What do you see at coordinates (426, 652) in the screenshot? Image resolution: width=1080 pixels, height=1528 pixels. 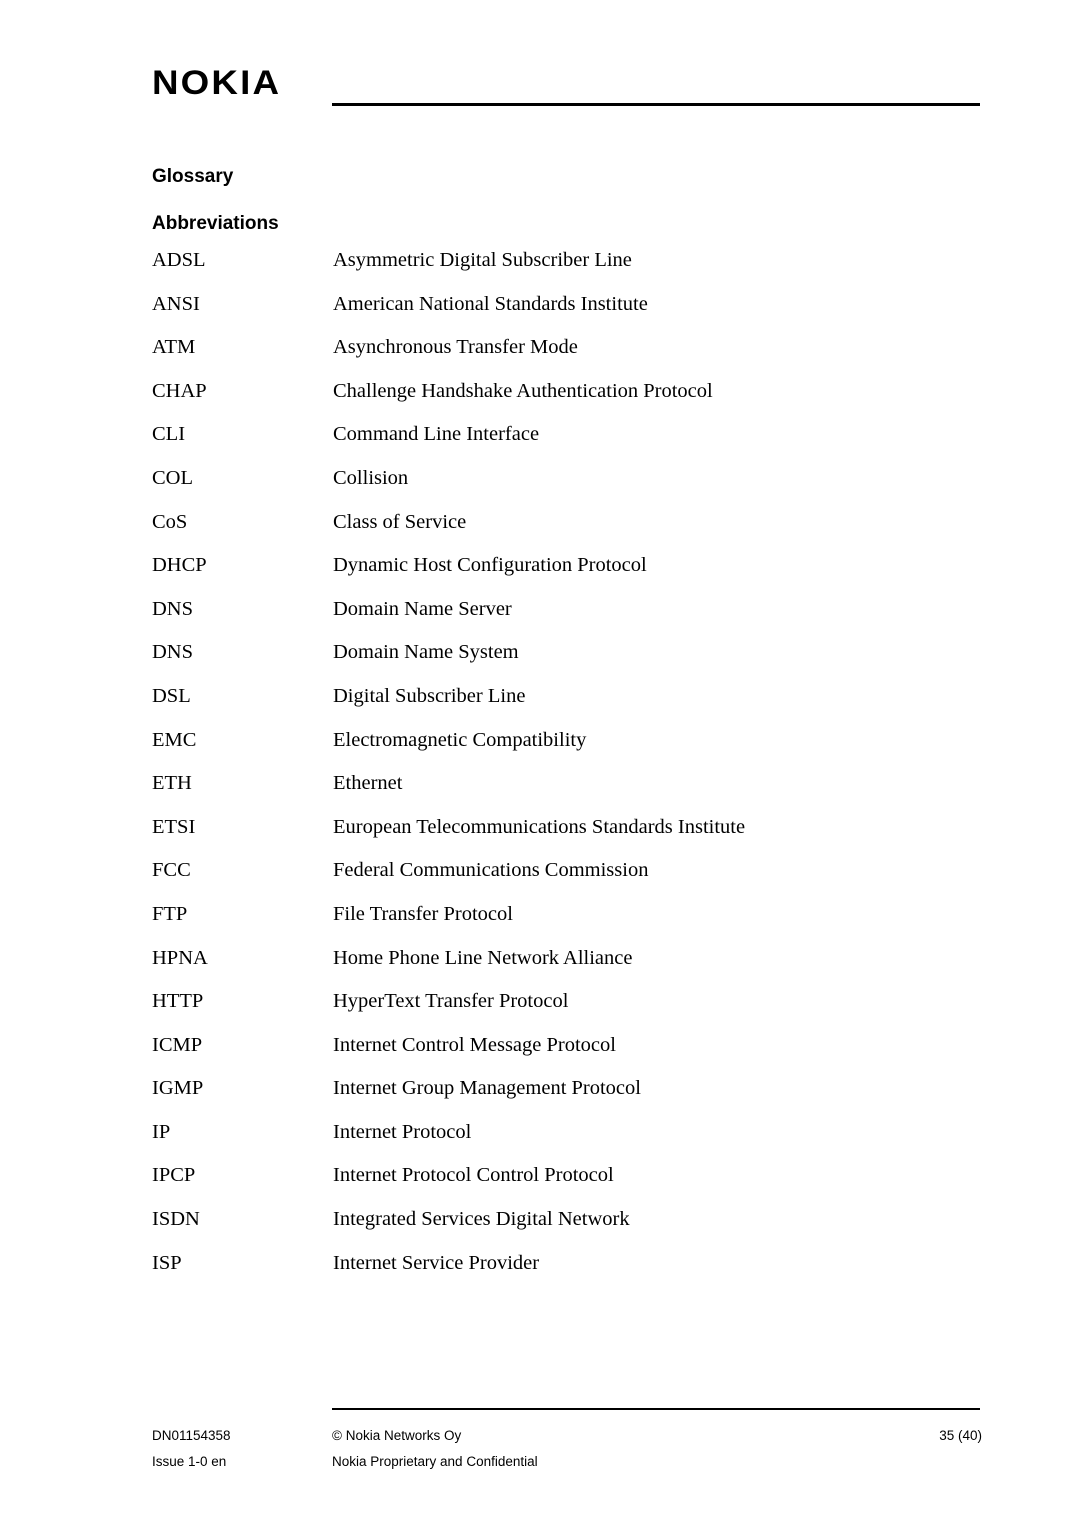 I see `abbreviation-definition: Domain Name System` at bounding box center [426, 652].